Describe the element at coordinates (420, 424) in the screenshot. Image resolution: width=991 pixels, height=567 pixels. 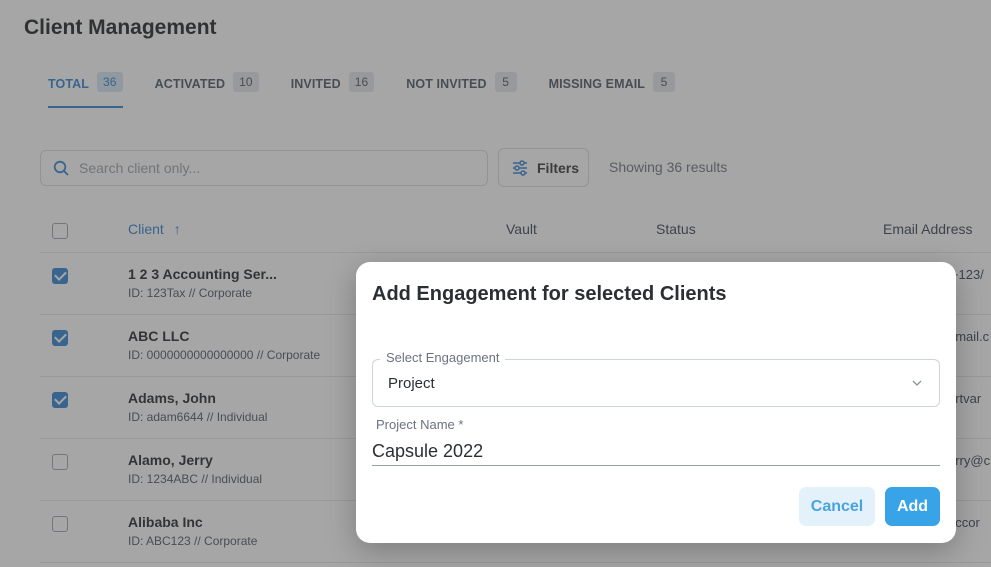
I see `project-name-label: Project Name *` at that location.